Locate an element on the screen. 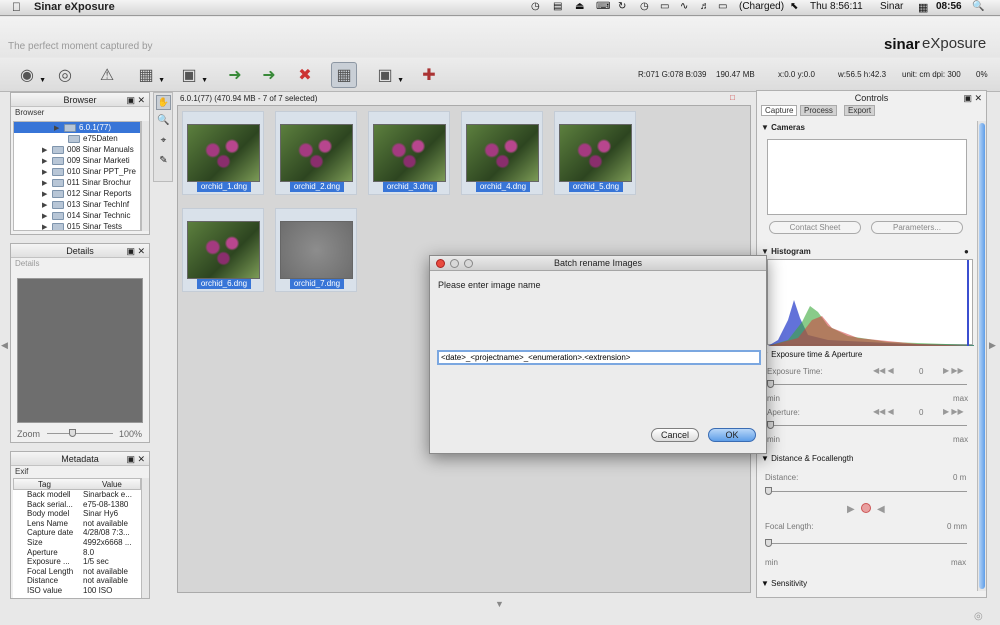 This screenshot has height=625, width=1000. focus-stop-icon is located at coordinates (866, 508).